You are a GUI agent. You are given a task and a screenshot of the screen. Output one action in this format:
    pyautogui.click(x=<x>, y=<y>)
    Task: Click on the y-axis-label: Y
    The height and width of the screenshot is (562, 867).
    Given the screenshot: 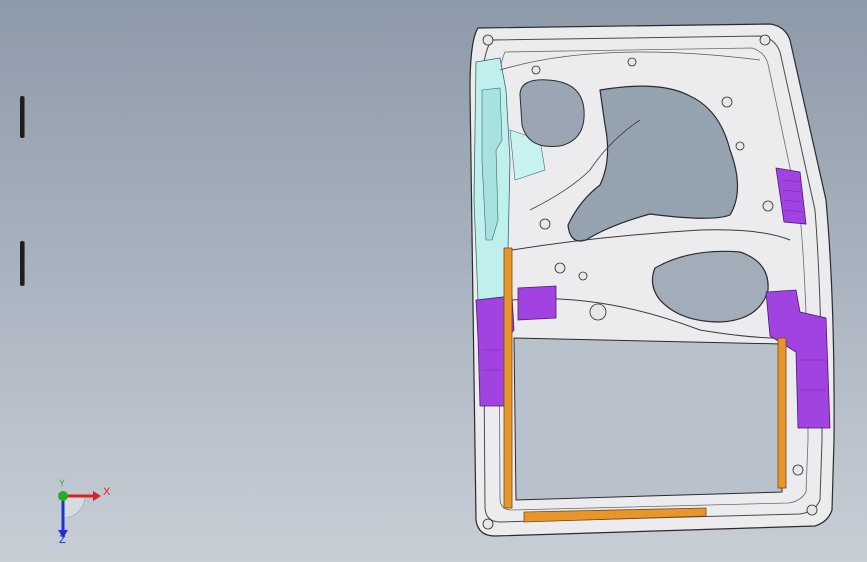 What is the action you would take?
    pyautogui.click(x=62, y=483)
    